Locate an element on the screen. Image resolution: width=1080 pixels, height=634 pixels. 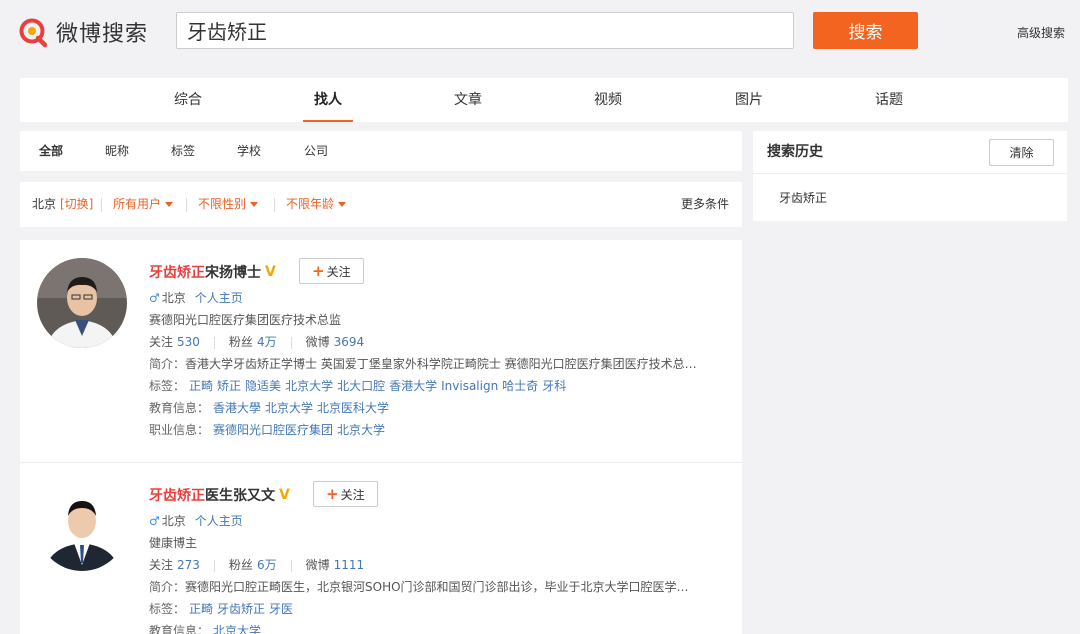
user-name: 牙齿矫正 医生张又文 V is located at coordinates (219, 495).